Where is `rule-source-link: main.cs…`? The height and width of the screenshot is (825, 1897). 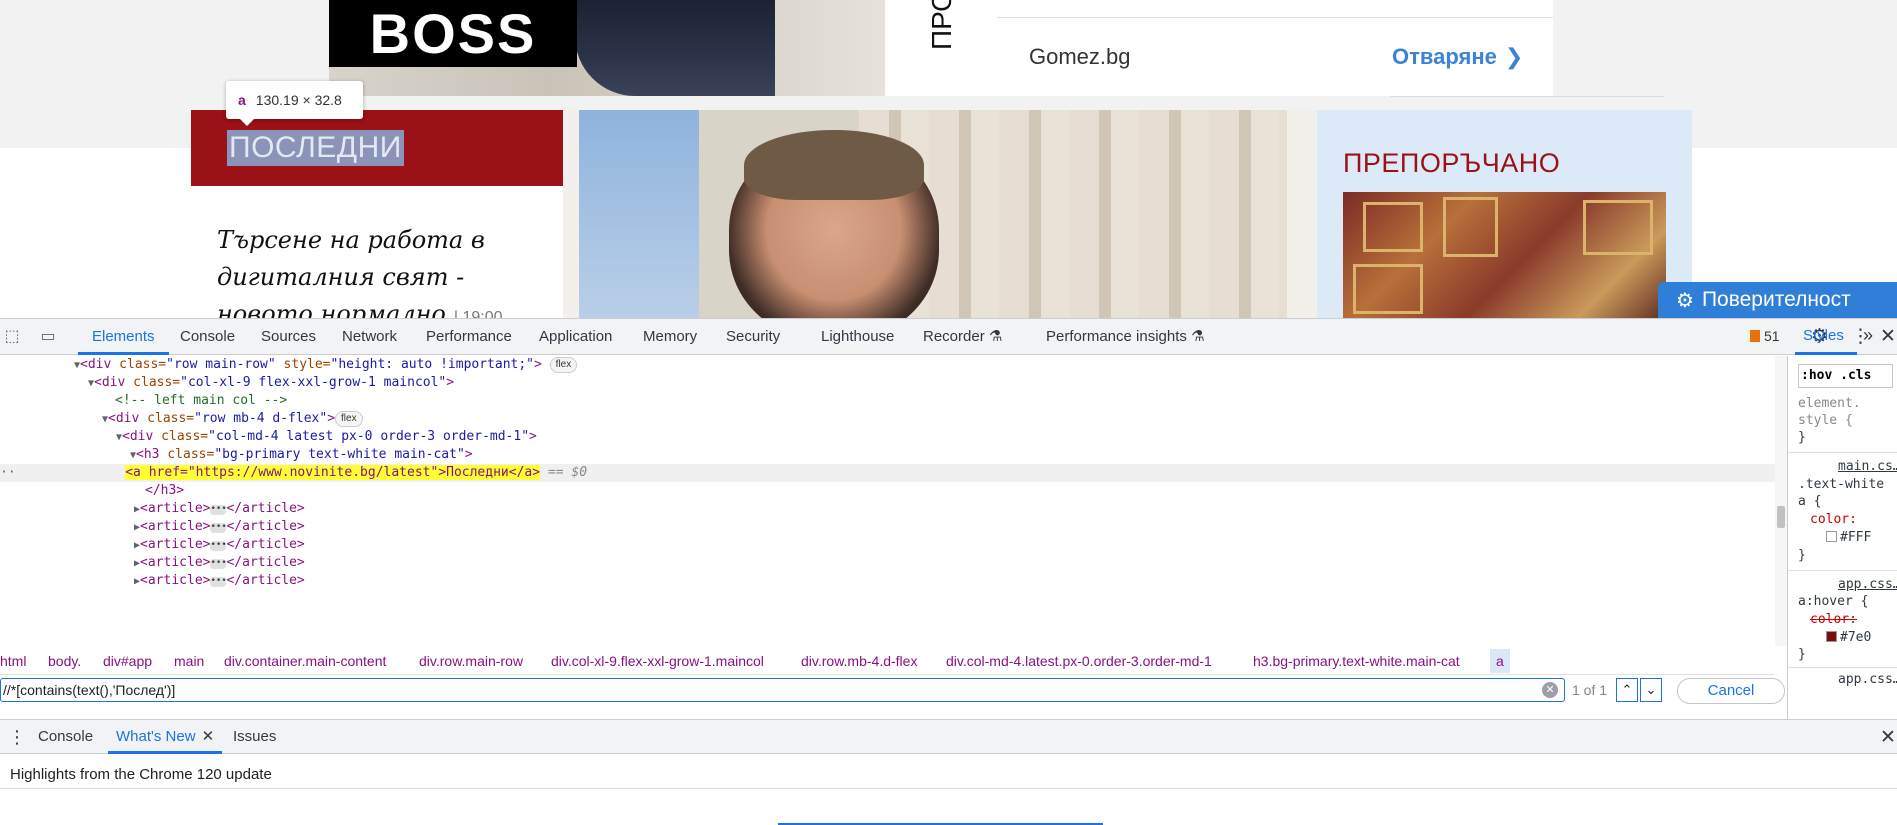 rule-source-link: main.cs… is located at coordinates (1867, 466).